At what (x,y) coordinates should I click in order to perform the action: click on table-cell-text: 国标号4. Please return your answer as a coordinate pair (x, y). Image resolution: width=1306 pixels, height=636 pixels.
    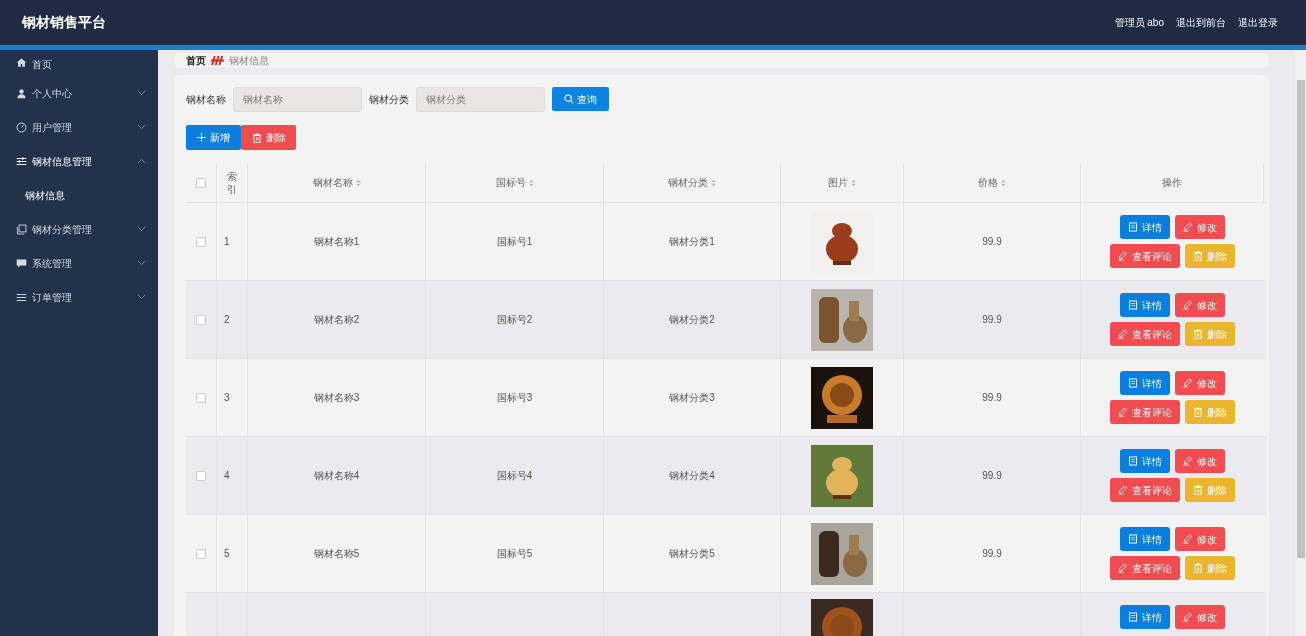
    Looking at the image, I should click on (514, 476).